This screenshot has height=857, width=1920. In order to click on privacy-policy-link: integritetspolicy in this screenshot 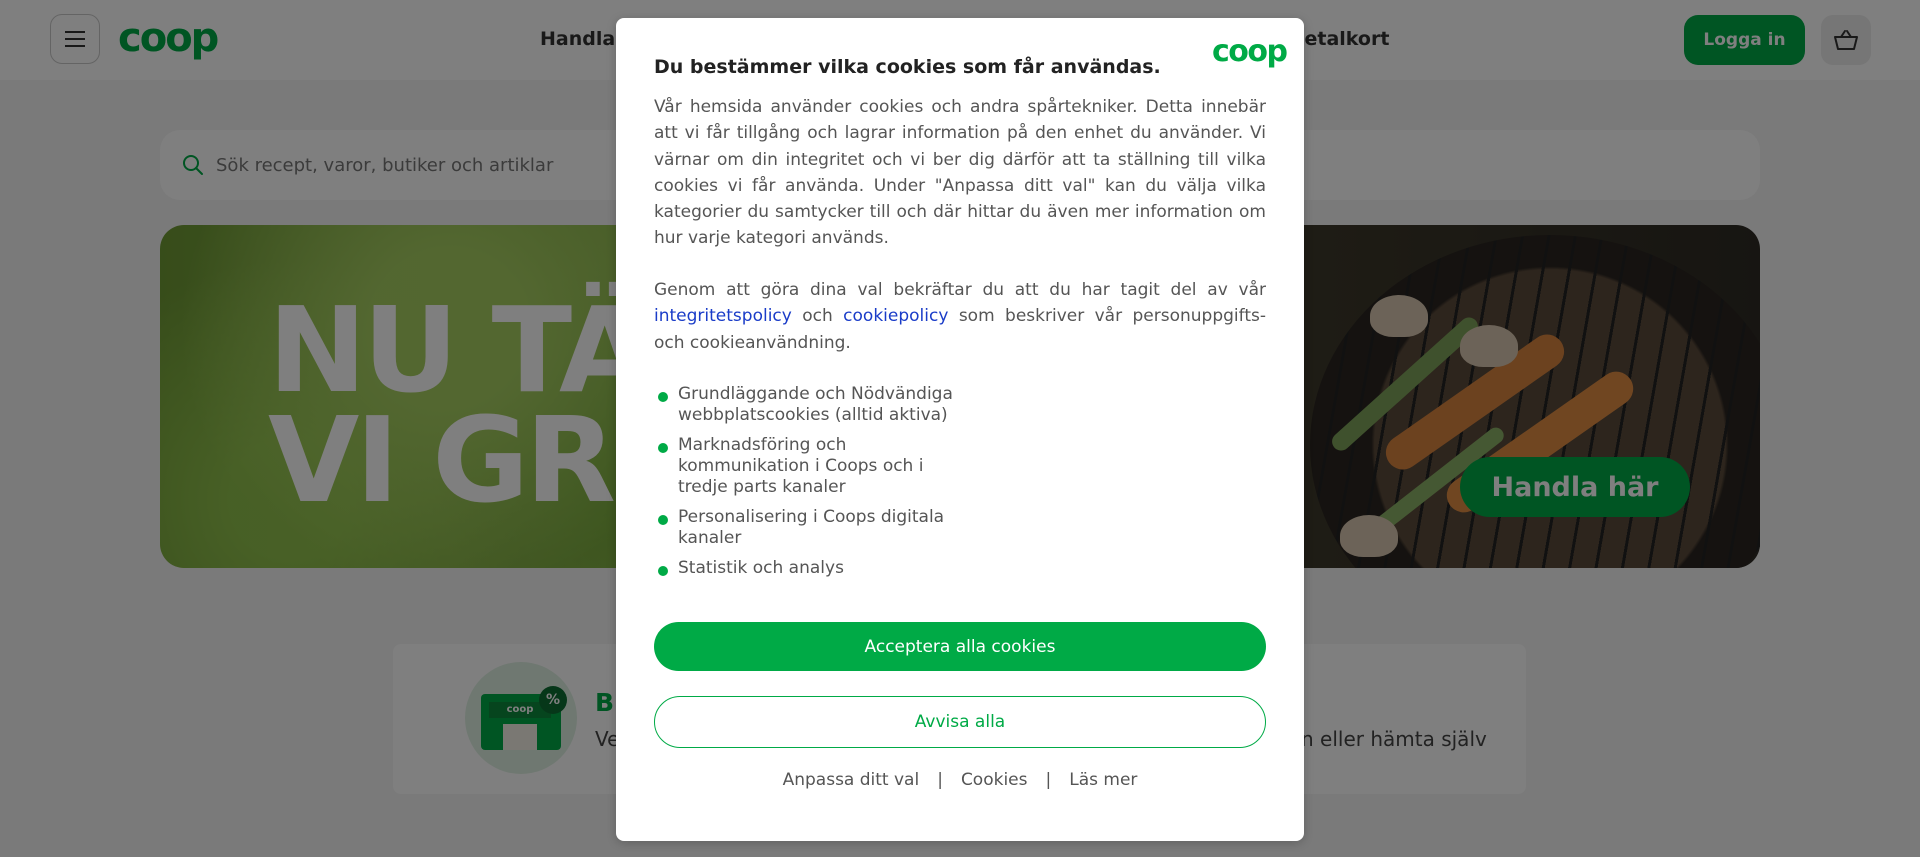, I will do `click(723, 316)`.